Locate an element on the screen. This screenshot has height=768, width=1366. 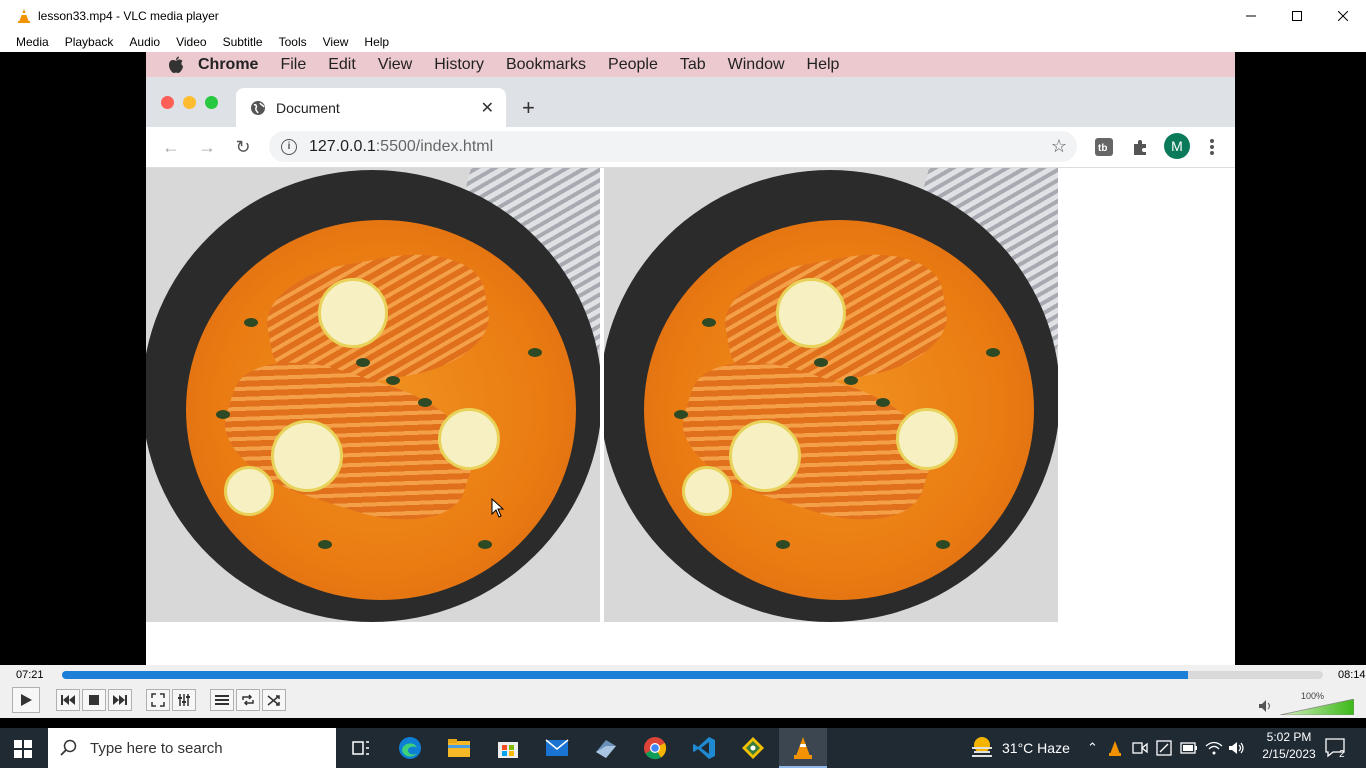
globe-icon is located at coordinates (258, 107).